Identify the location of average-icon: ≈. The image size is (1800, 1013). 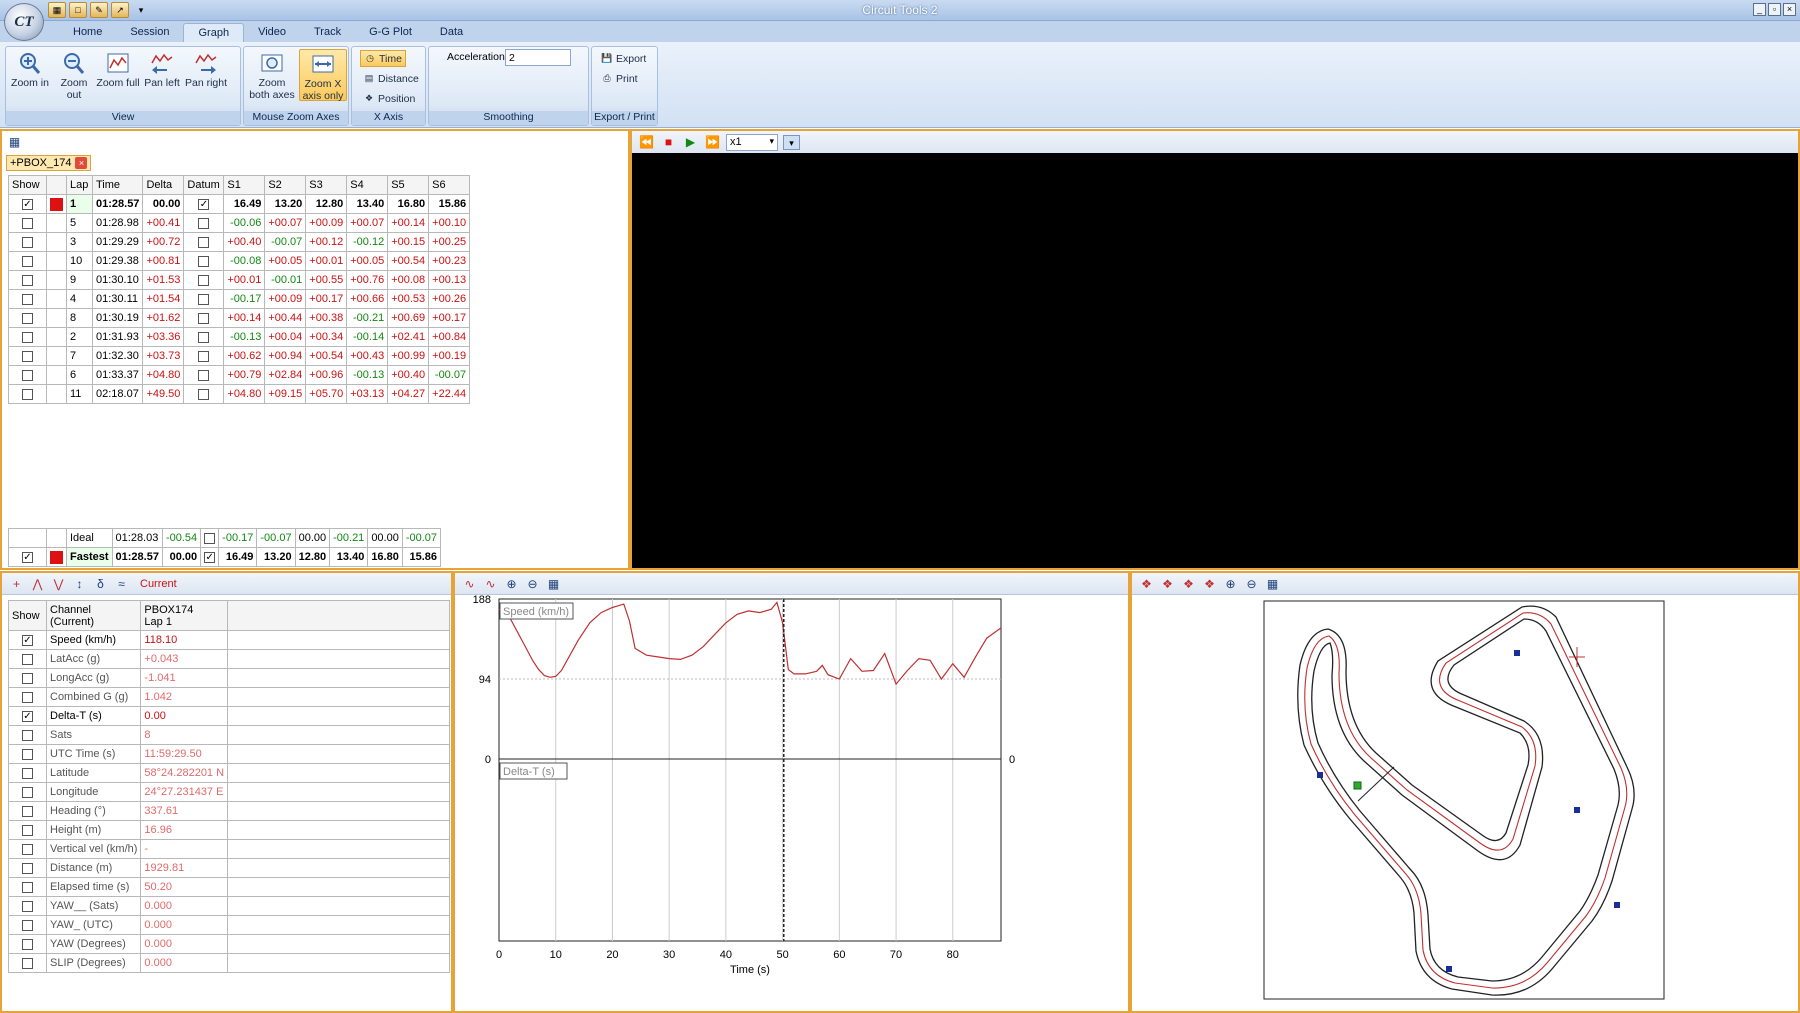
(121, 584).